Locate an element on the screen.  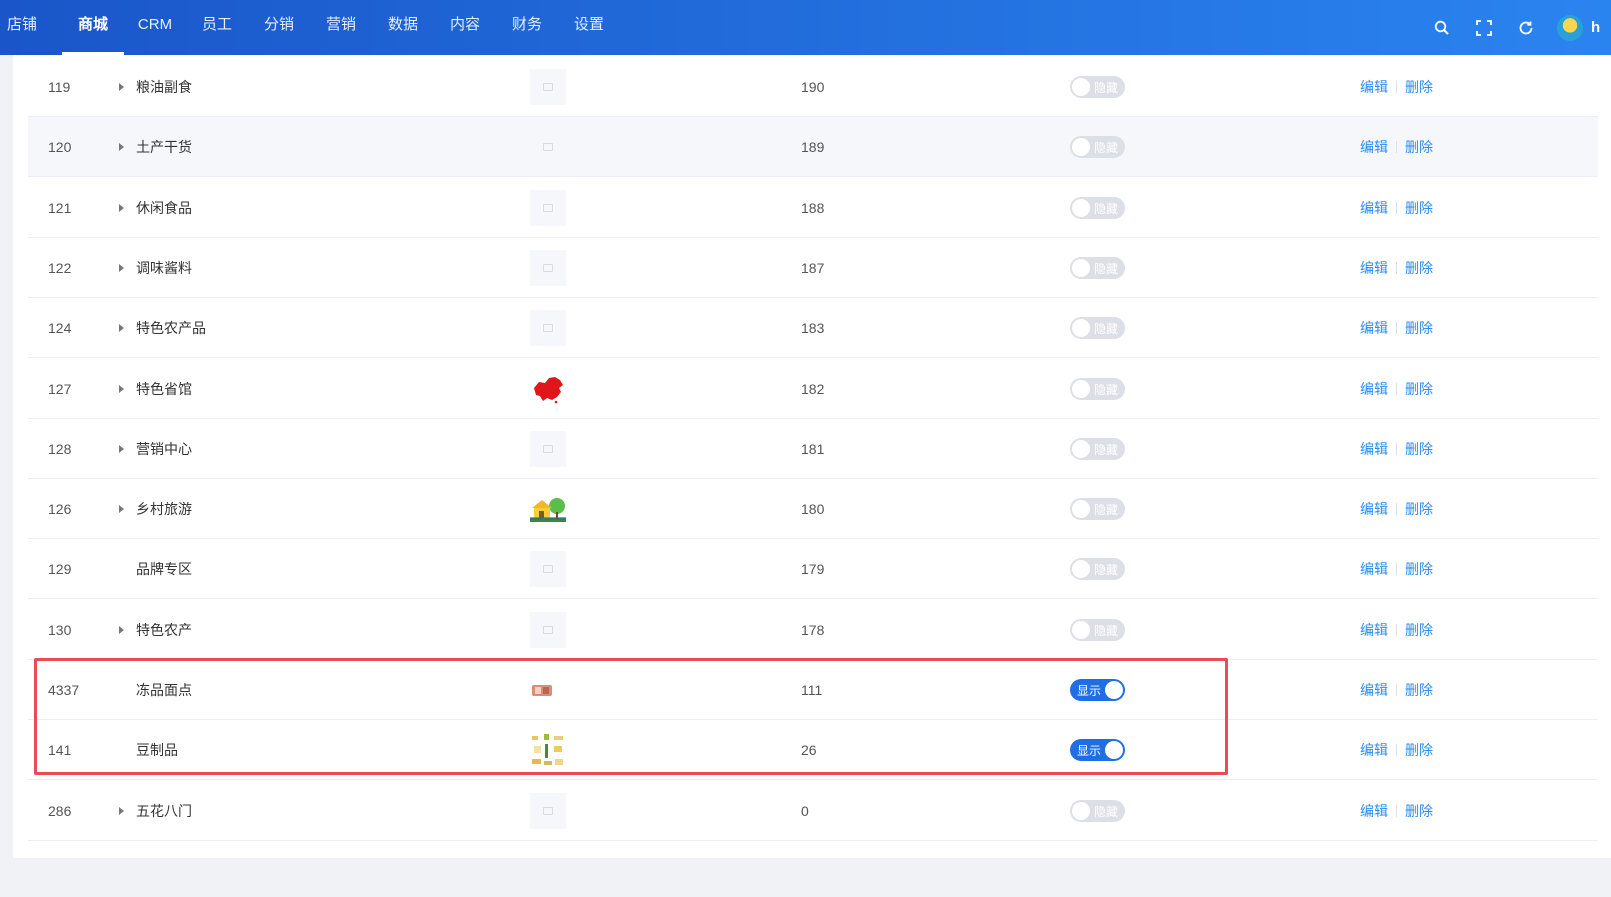
table-row: 121 休闲食品 188 隐藏 编辑 删除 is located at coordinates (813, 207).